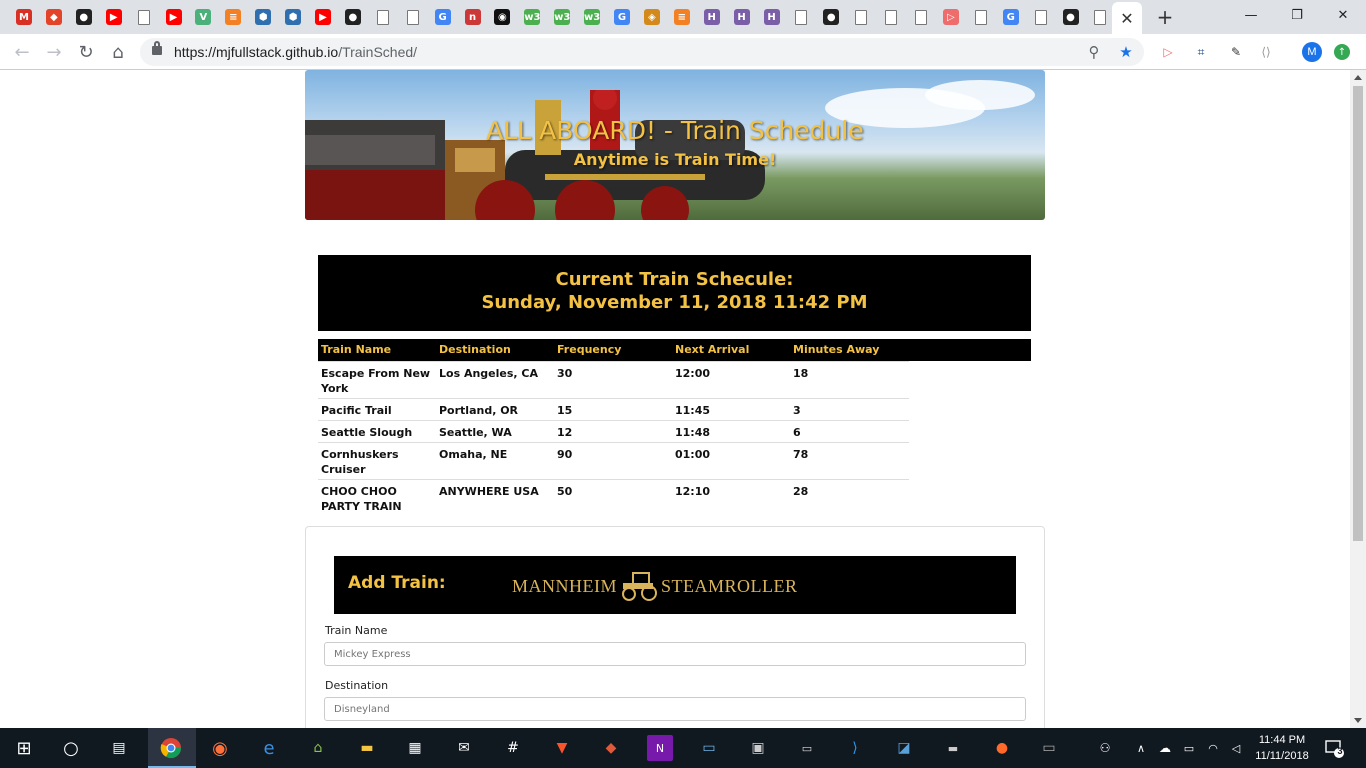 This screenshot has width=1366, height=768. What do you see at coordinates (1312, 52) in the screenshot?
I see `profile-avatar: M` at bounding box center [1312, 52].